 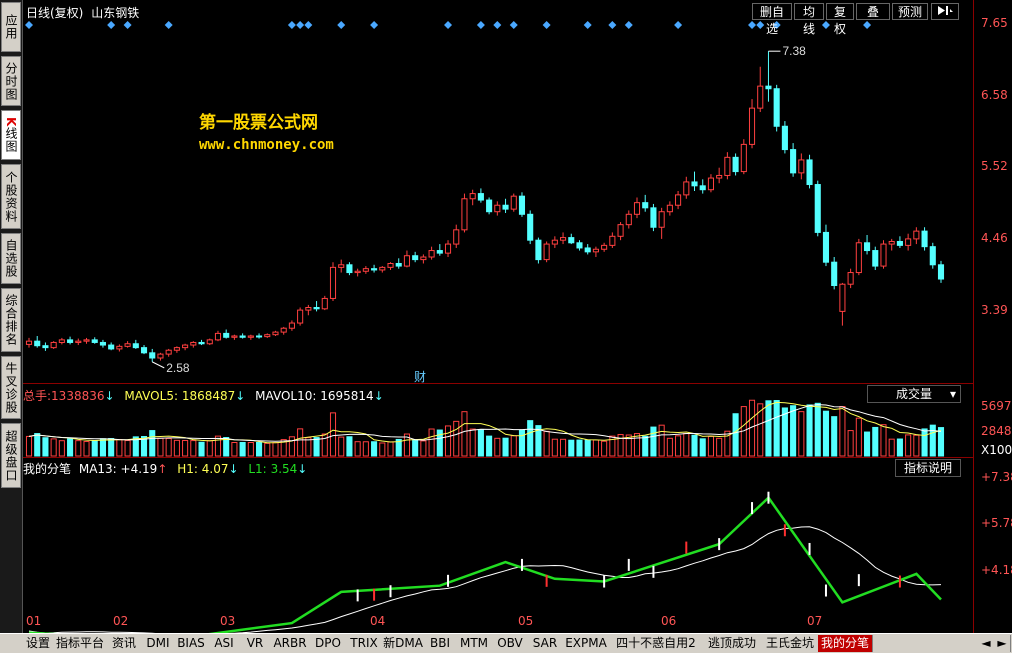 What do you see at coordinates (910, 11) in the screenshot?
I see `toolbar-button-4: 预测` at bounding box center [910, 11].